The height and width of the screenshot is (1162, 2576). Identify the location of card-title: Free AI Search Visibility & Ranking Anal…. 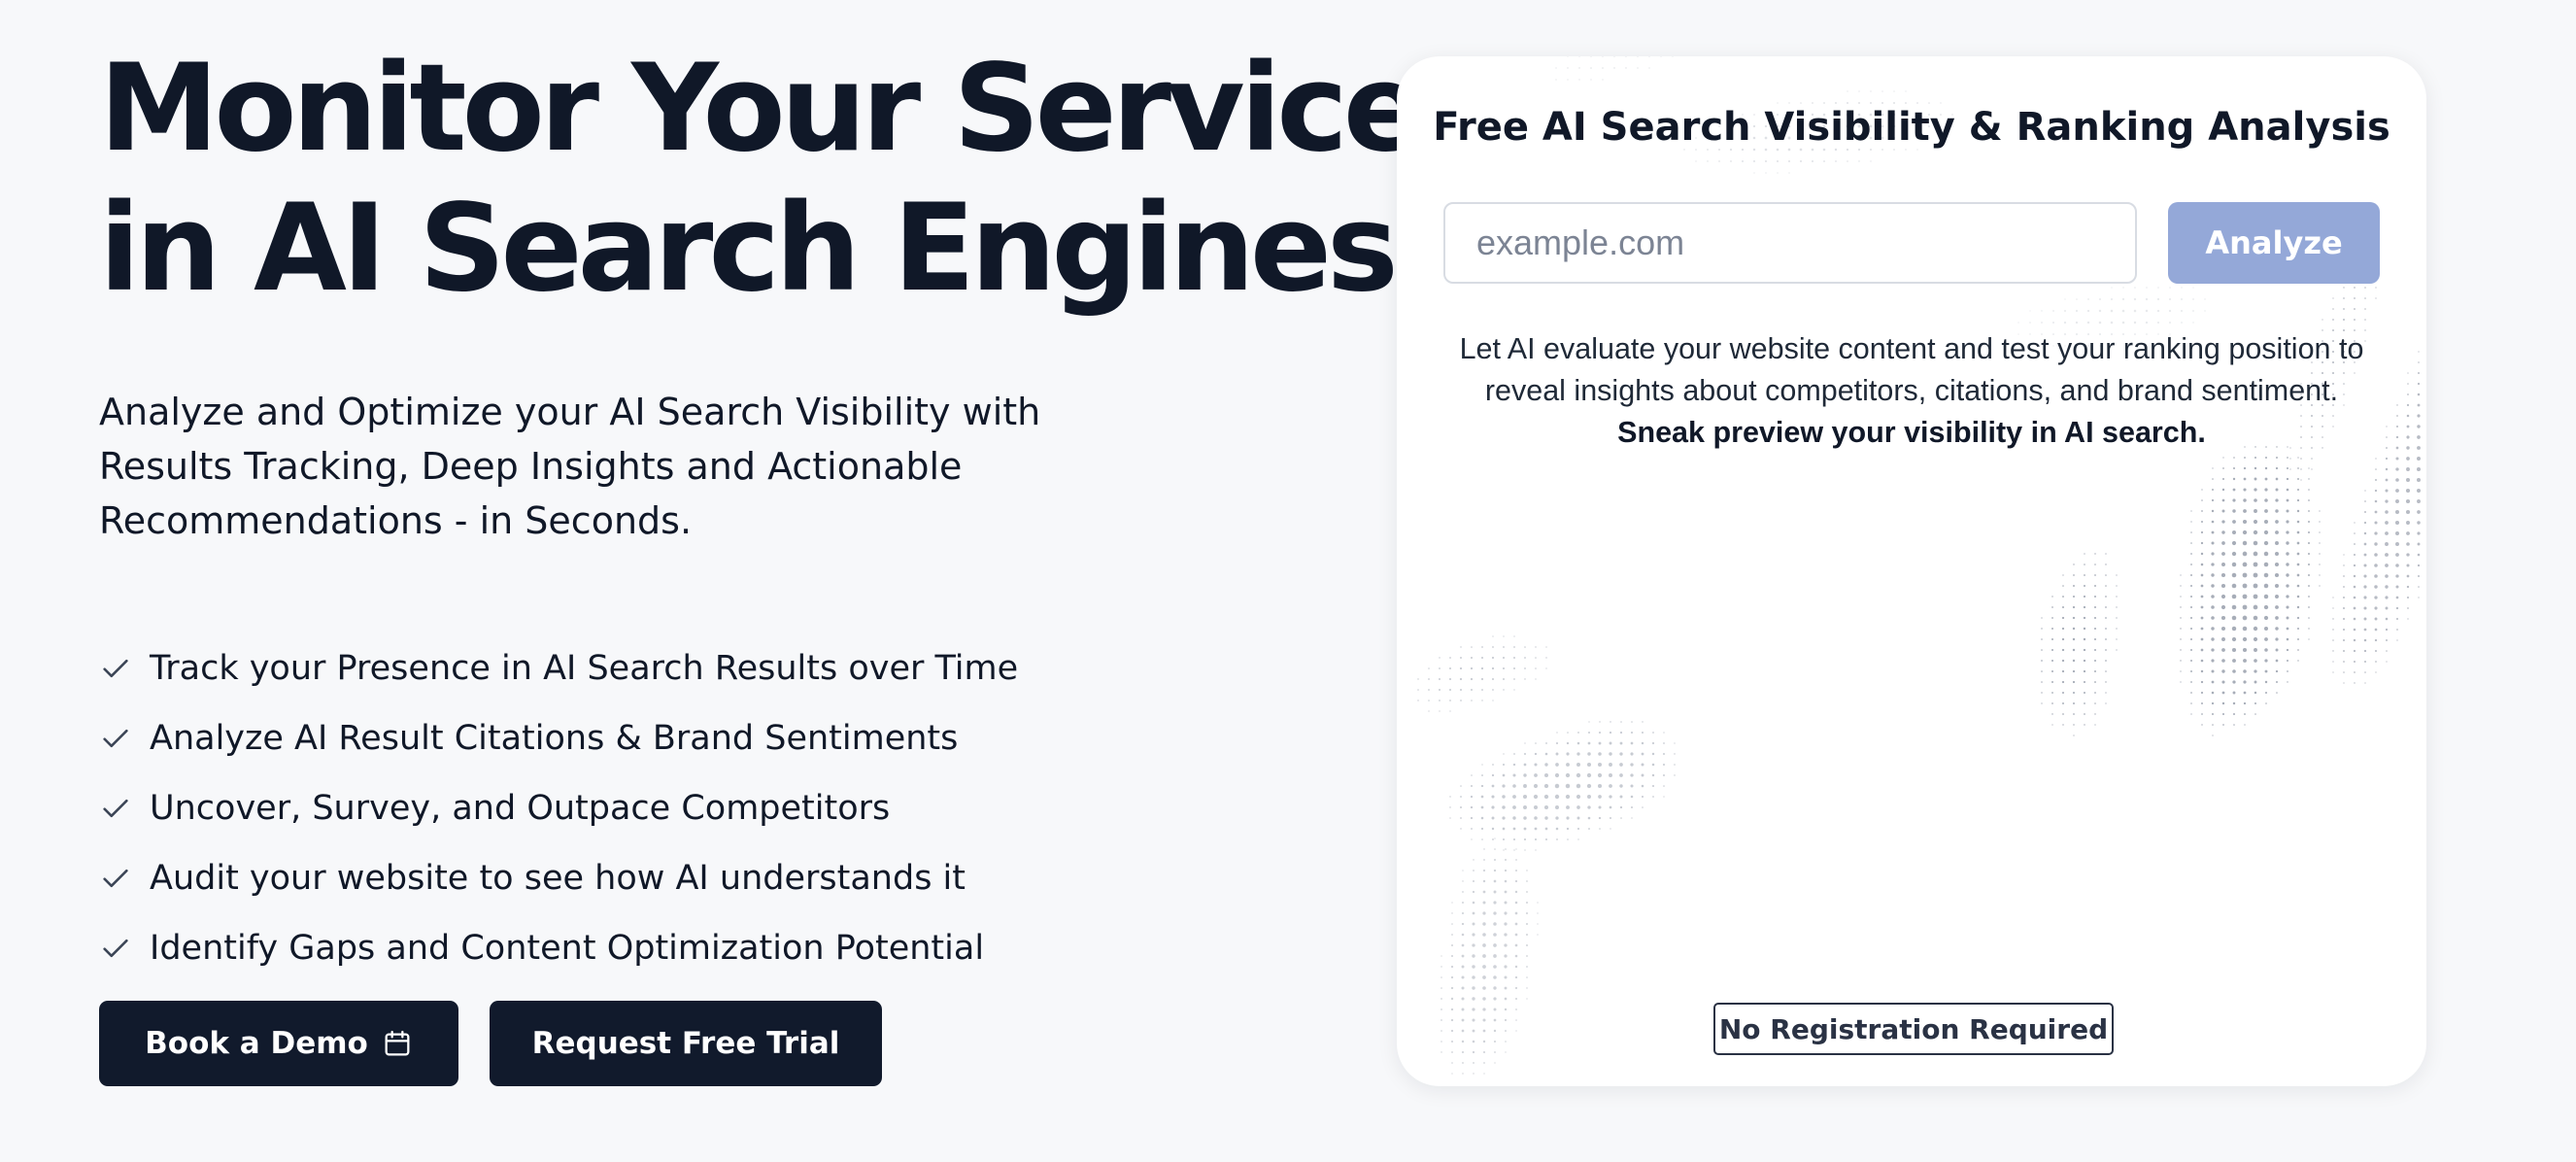
(1911, 127).